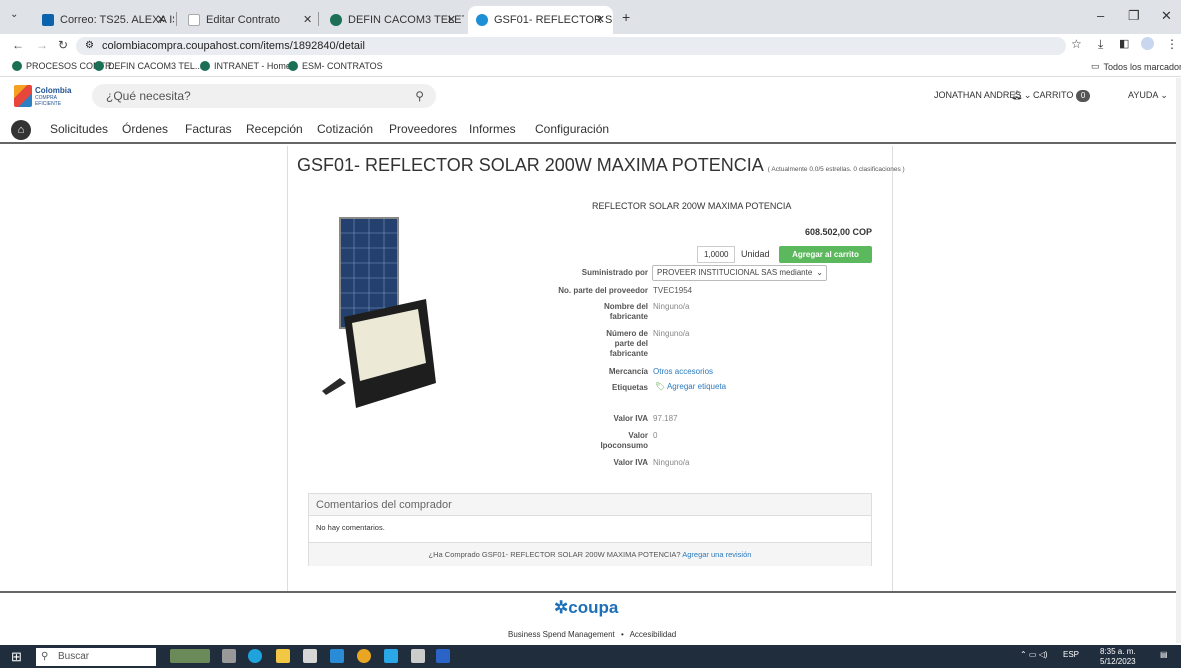 This screenshot has width=1181, height=668. What do you see at coordinates (739, 273) in the screenshot?
I see `supplier-select: PROVEER INSTITUCIONAL SAS mediante ⌄` at bounding box center [739, 273].